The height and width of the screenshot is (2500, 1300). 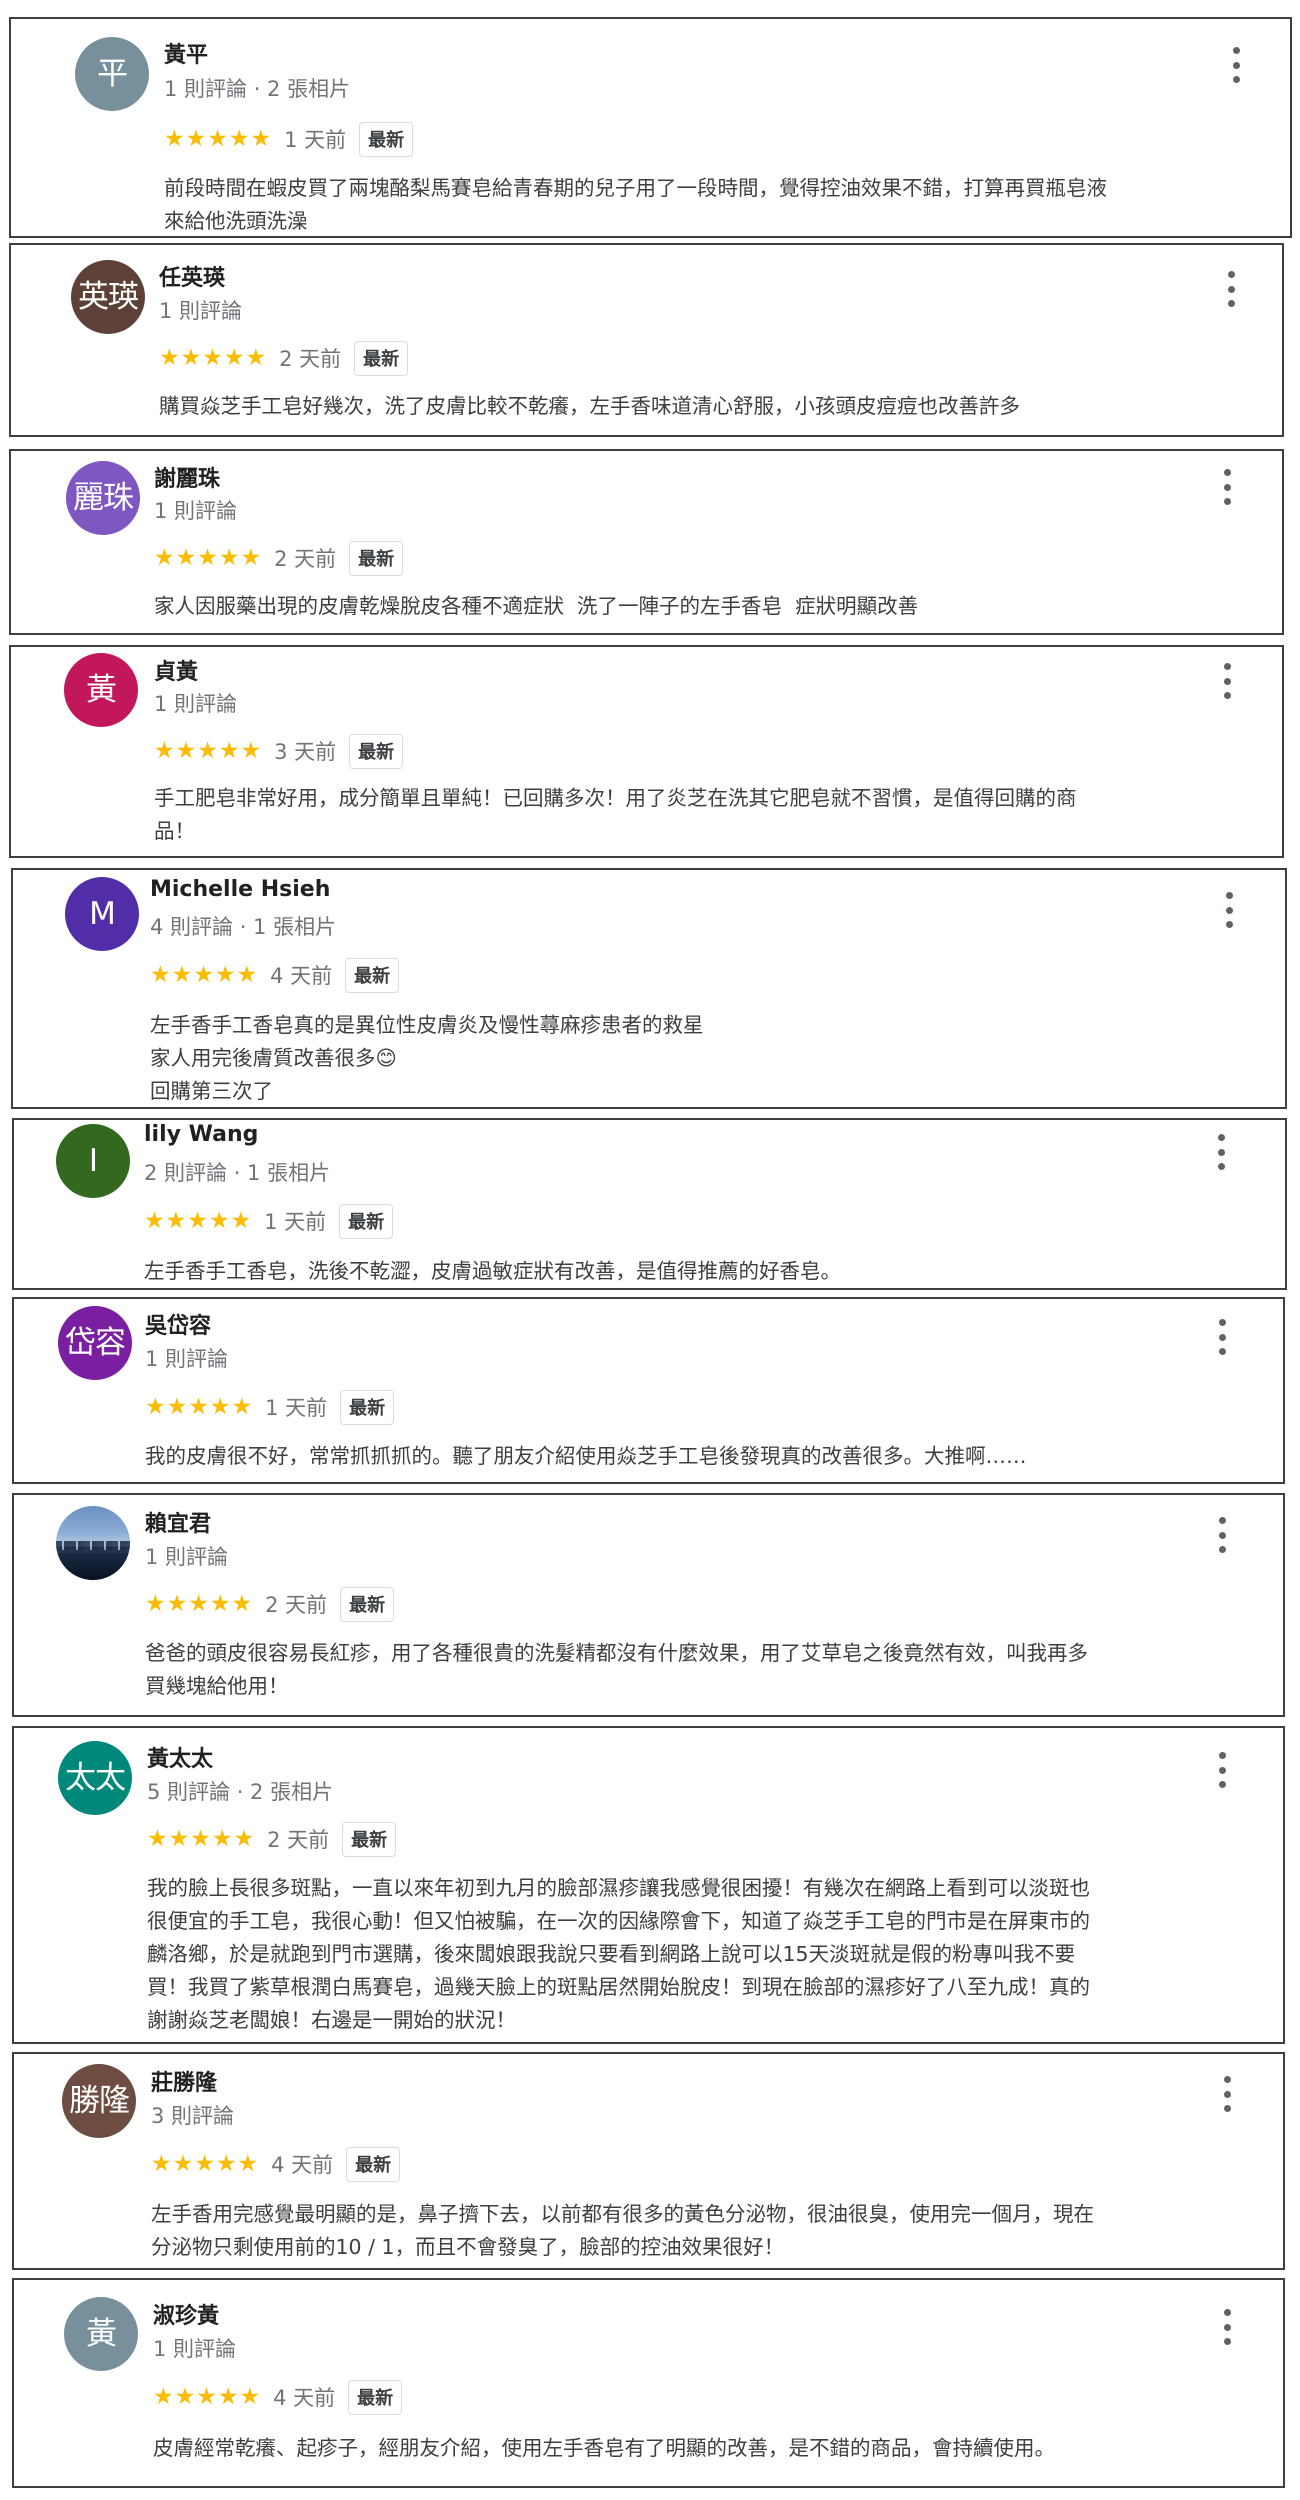 I want to click on review-meta: 1 則評論 · 2 張相片, so click(x=257, y=89).